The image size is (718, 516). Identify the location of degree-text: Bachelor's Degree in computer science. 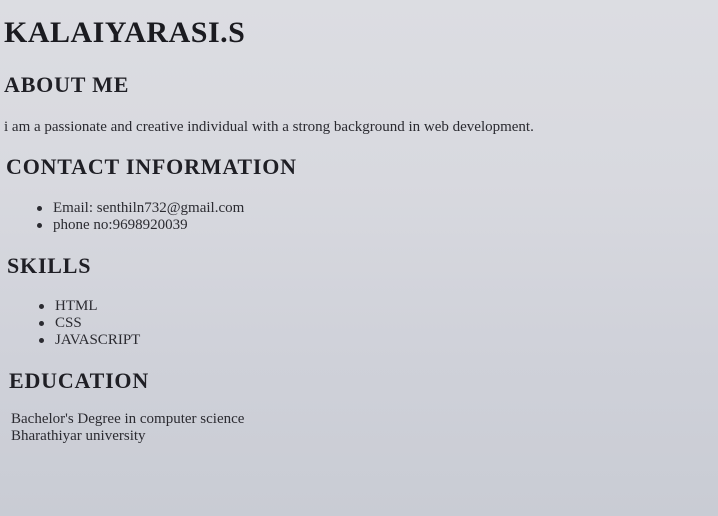
(128, 419).